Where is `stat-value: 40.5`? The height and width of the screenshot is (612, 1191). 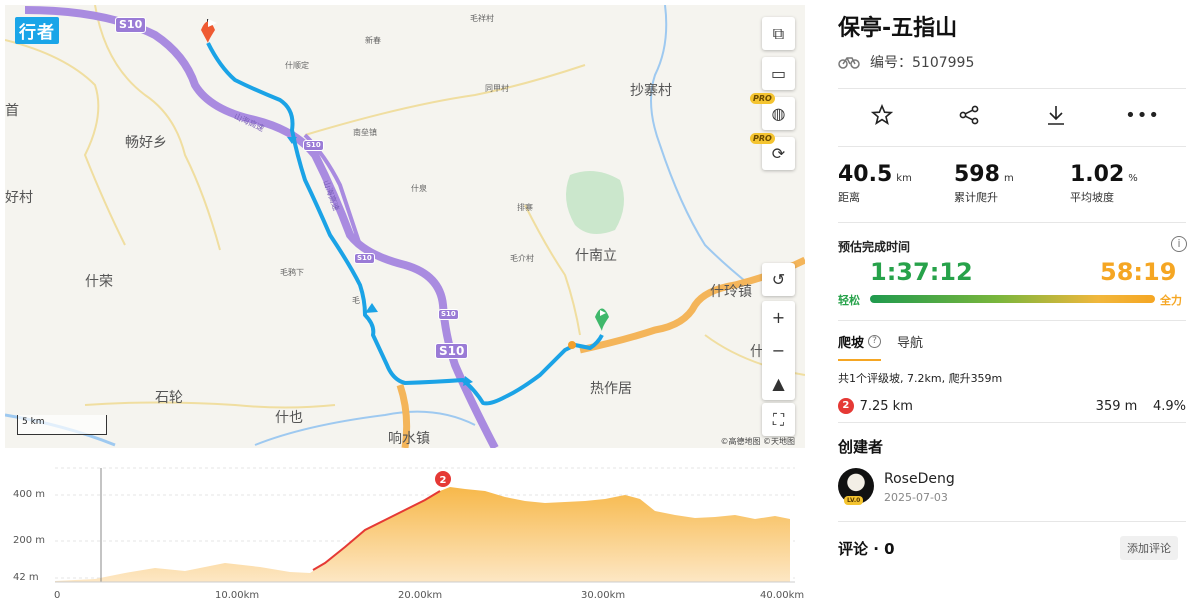 stat-value: 40.5 is located at coordinates (865, 174).